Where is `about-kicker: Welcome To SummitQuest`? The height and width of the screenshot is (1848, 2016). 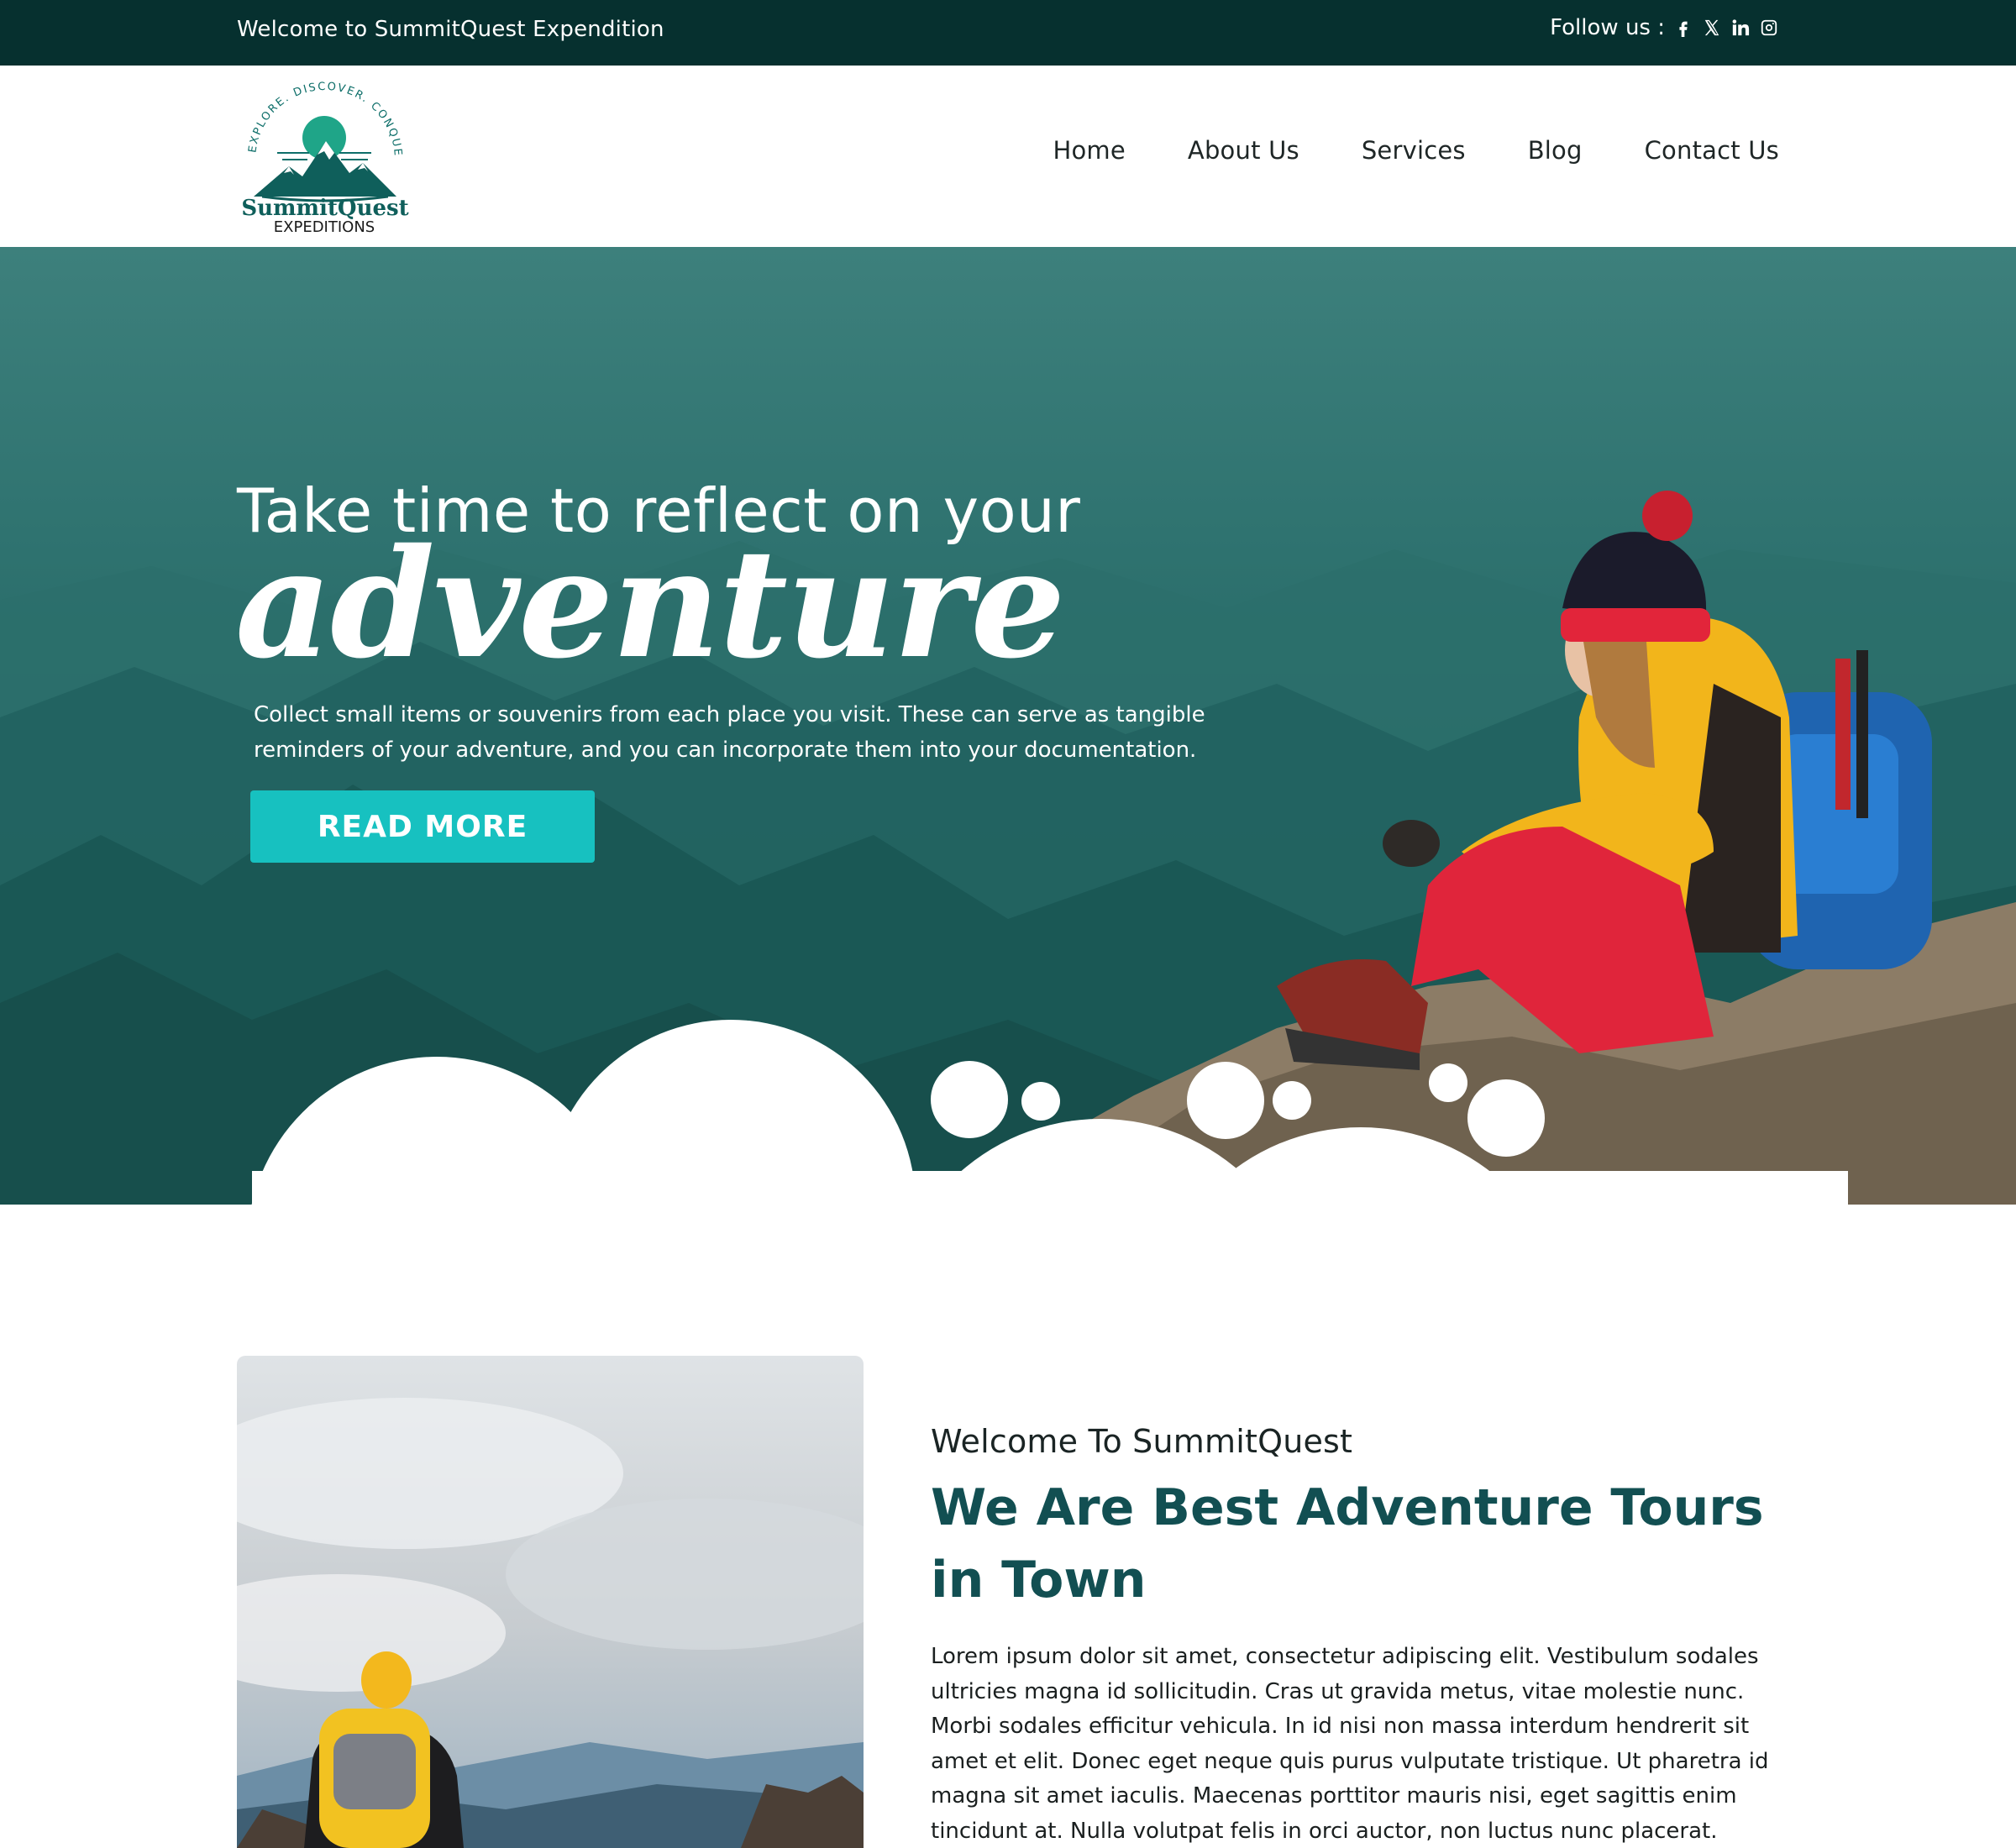
about-kicker: Welcome To SummitQuest is located at coordinates (1142, 1441).